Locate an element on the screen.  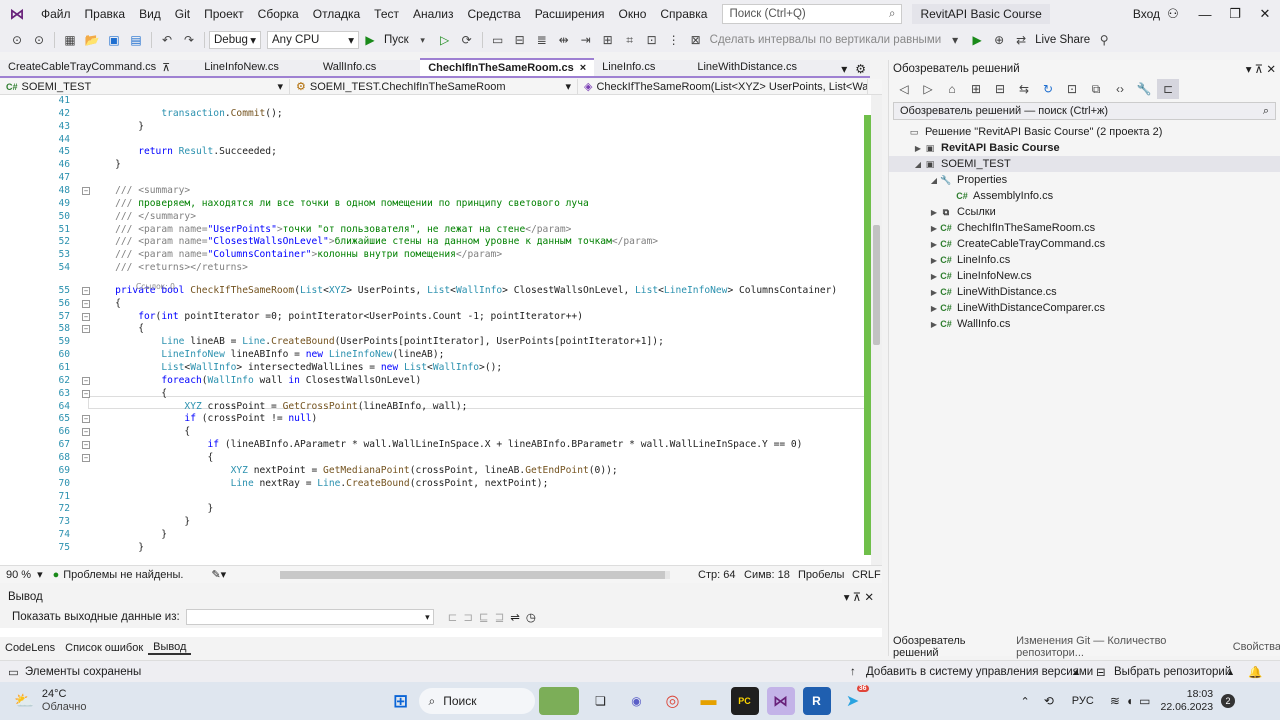
menu-window: Окно is located at coordinates (632, 14).